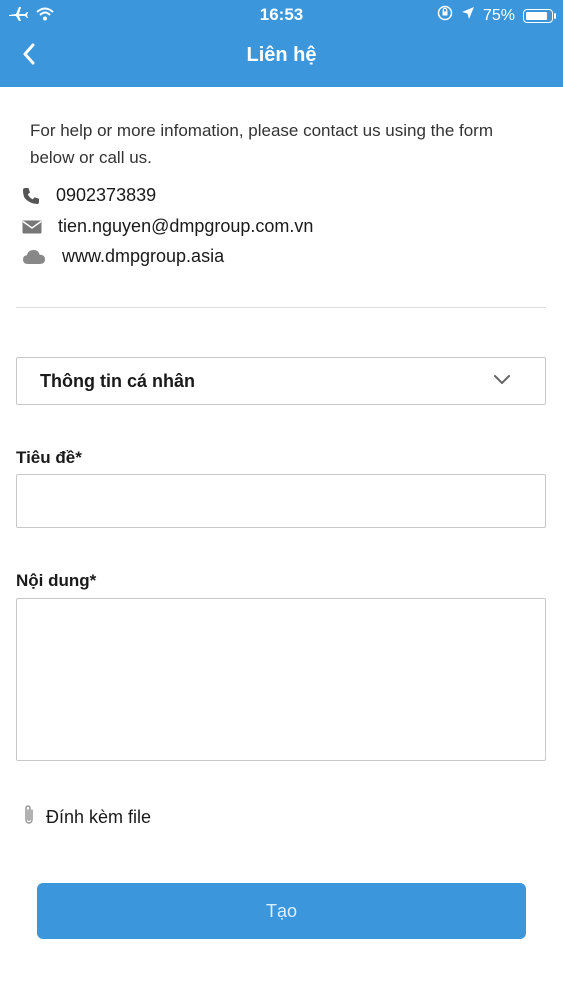  Describe the element at coordinates (35, 257) in the screenshot. I see `cloud-icon` at that location.